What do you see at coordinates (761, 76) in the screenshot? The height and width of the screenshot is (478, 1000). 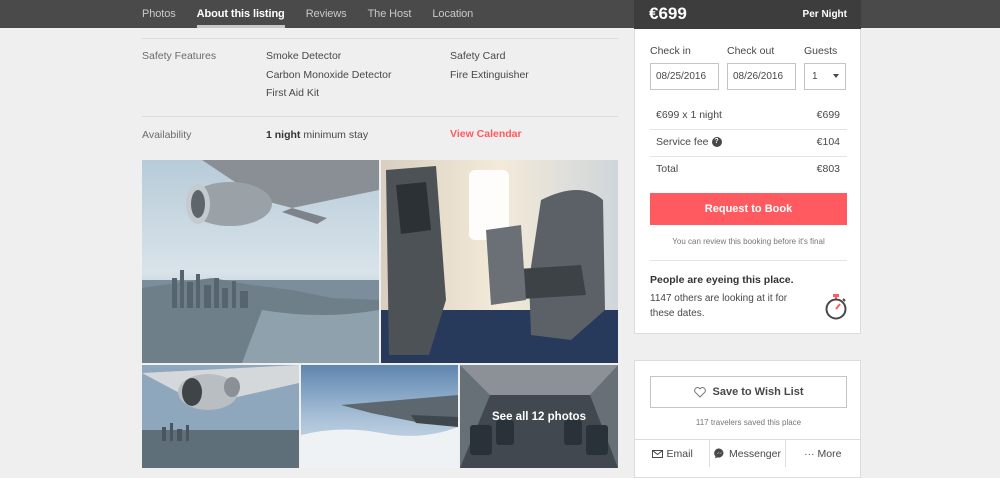 I see `check-out-field: 08/26/2016` at bounding box center [761, 76].